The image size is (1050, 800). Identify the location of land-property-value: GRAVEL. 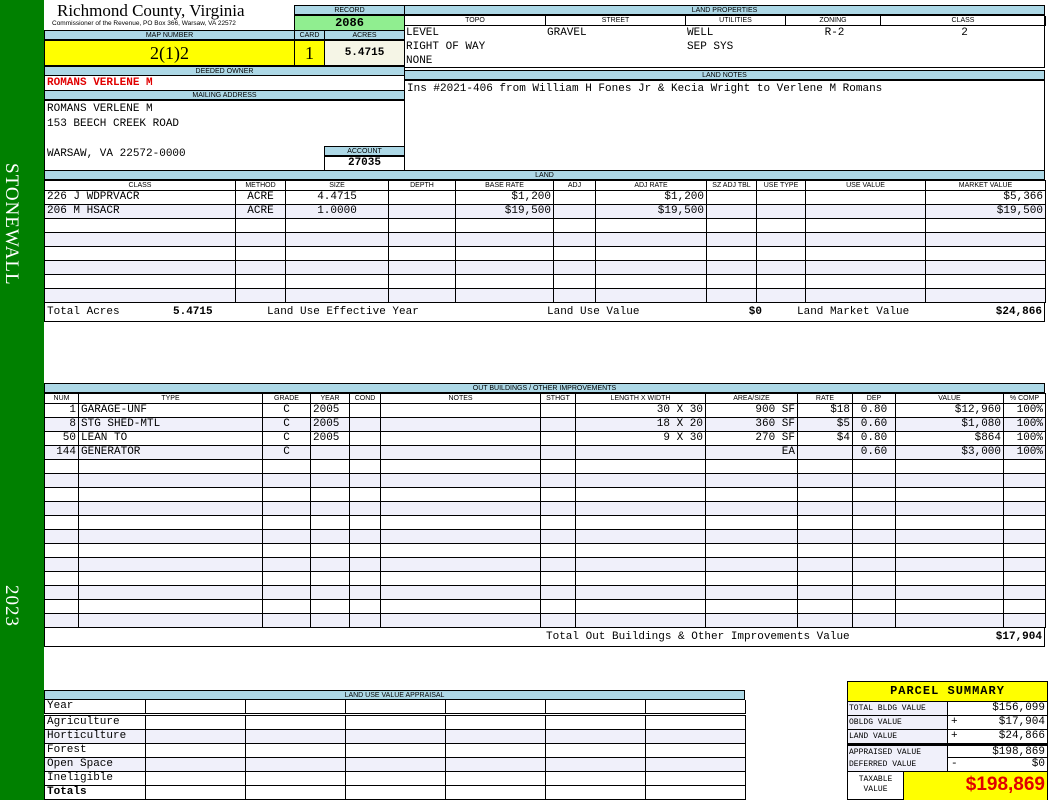
(567, 33).